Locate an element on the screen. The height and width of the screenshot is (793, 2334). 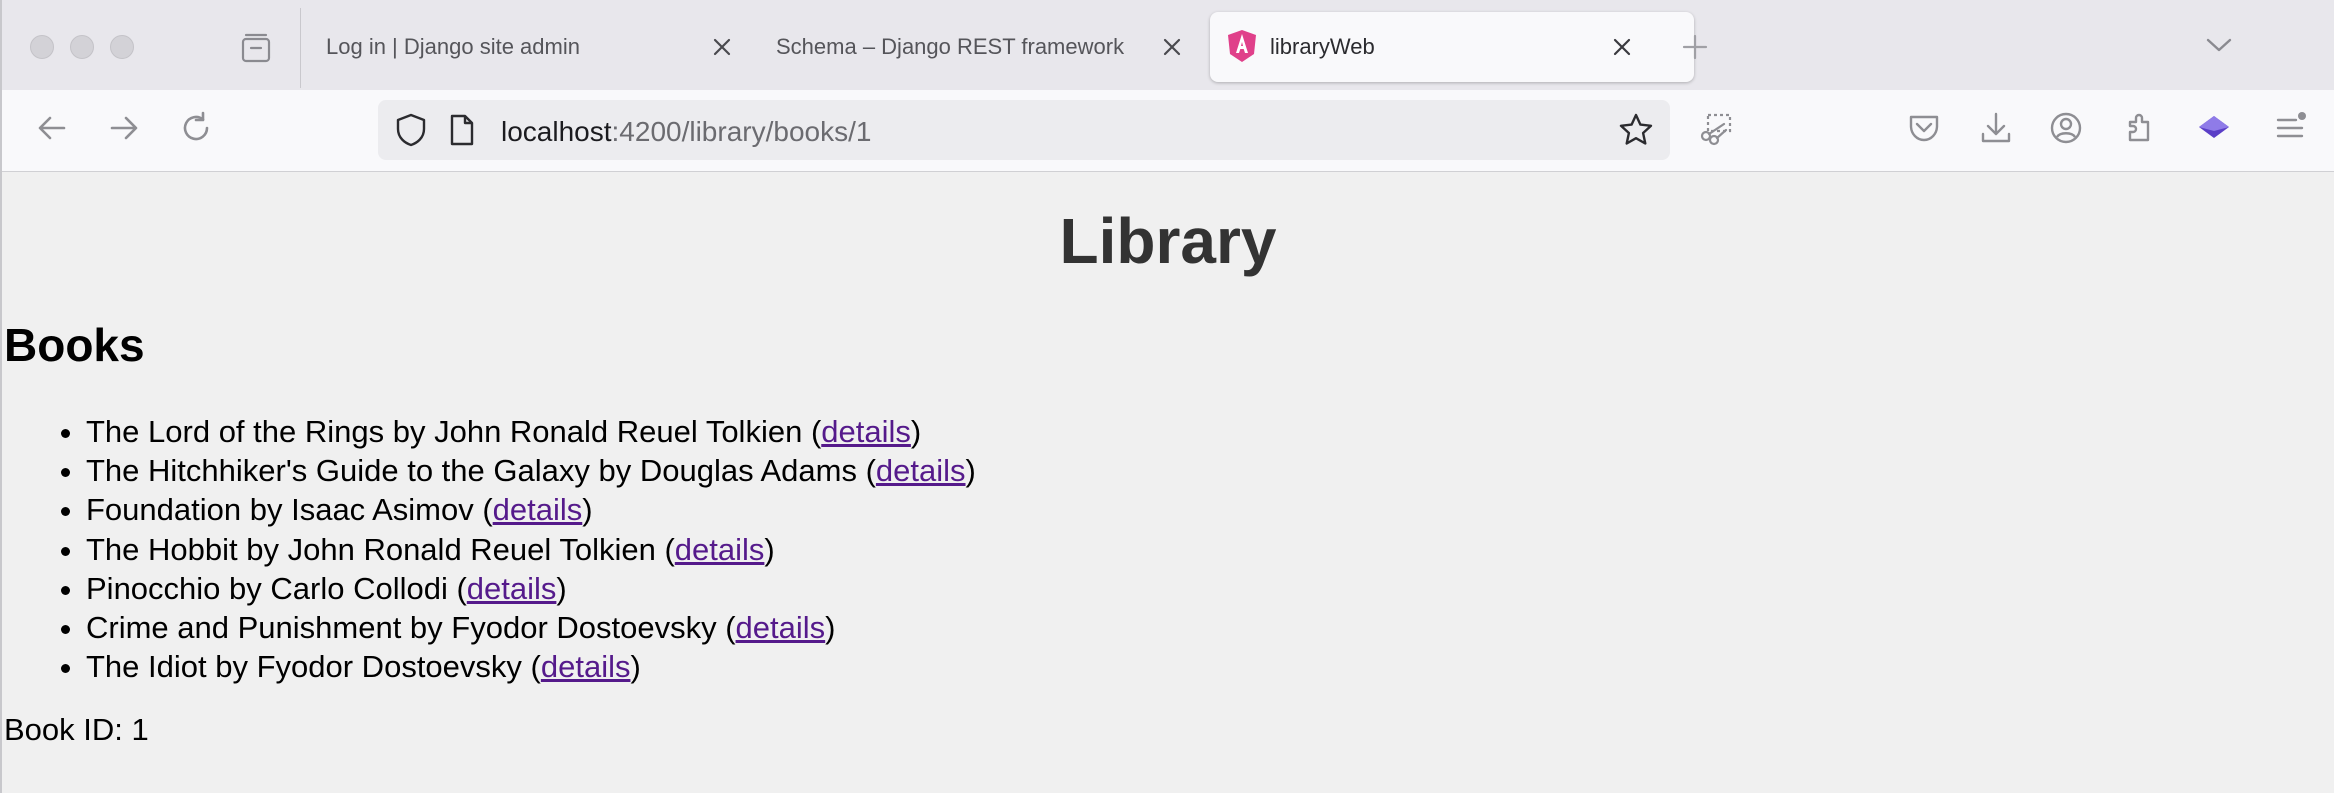
books-heading: Books is located at coordinates (74, 345).